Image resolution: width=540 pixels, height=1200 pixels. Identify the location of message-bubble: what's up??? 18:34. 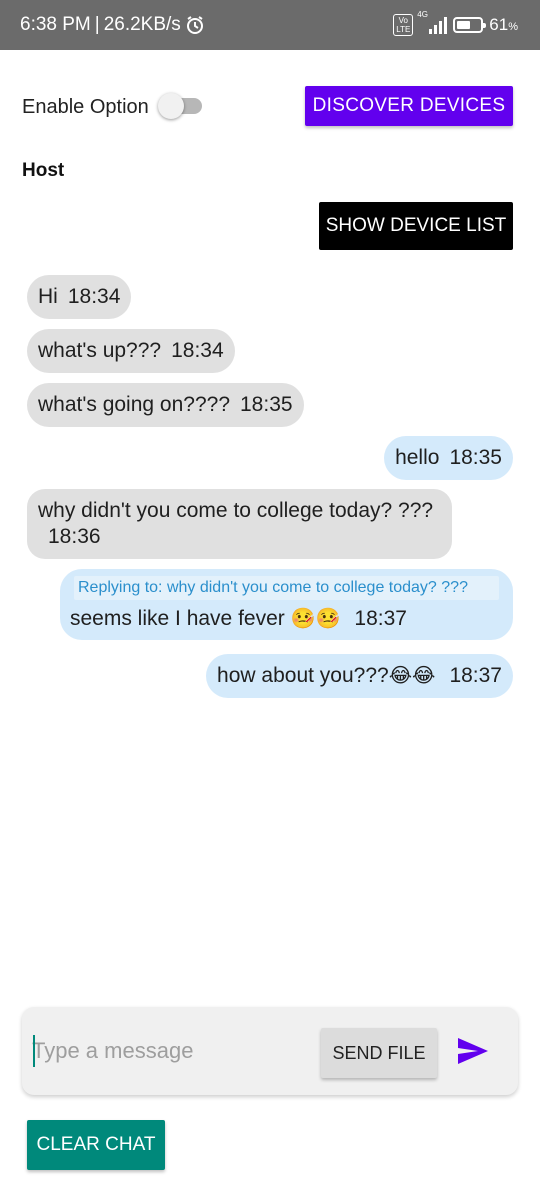
(131, 351).